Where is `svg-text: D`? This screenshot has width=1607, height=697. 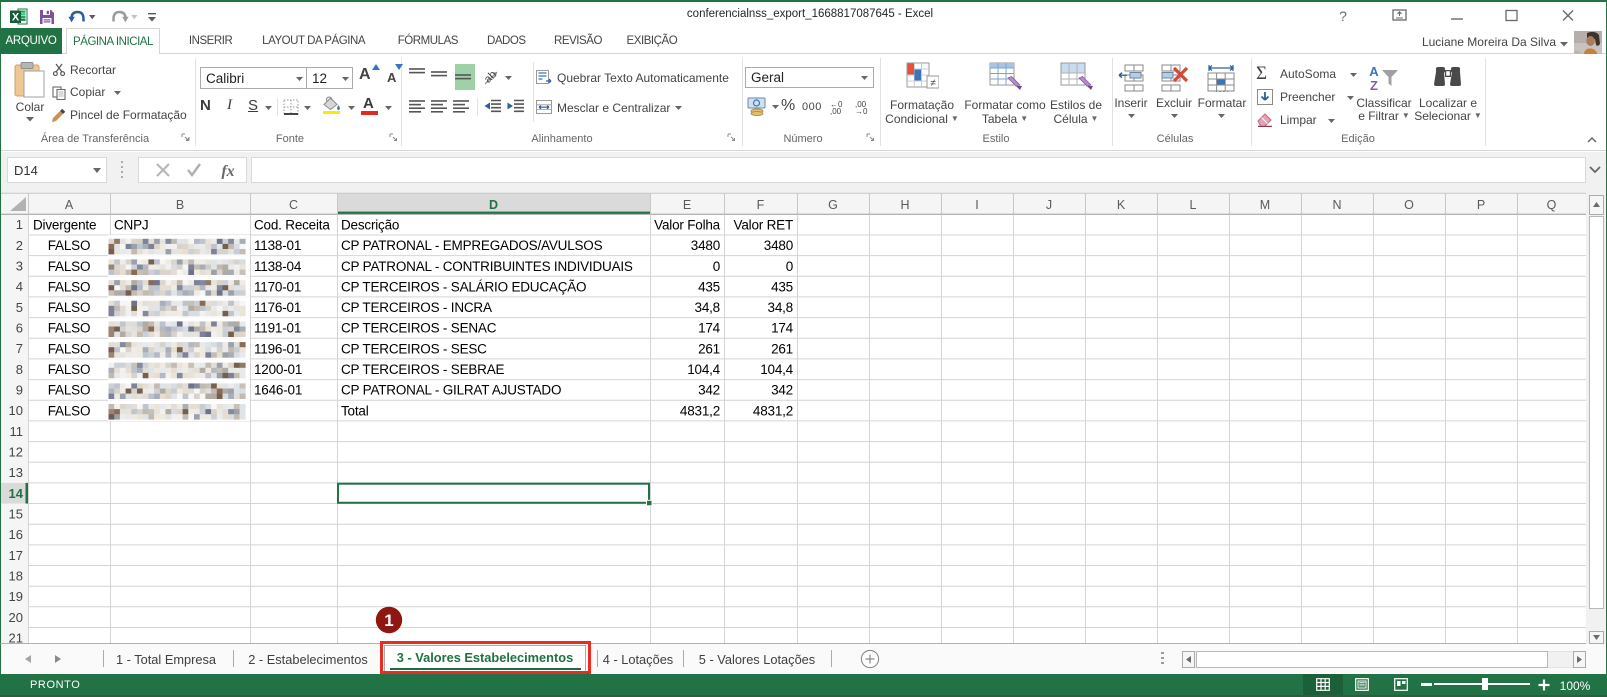 svg-text: D is located at coordinates (493, 205).